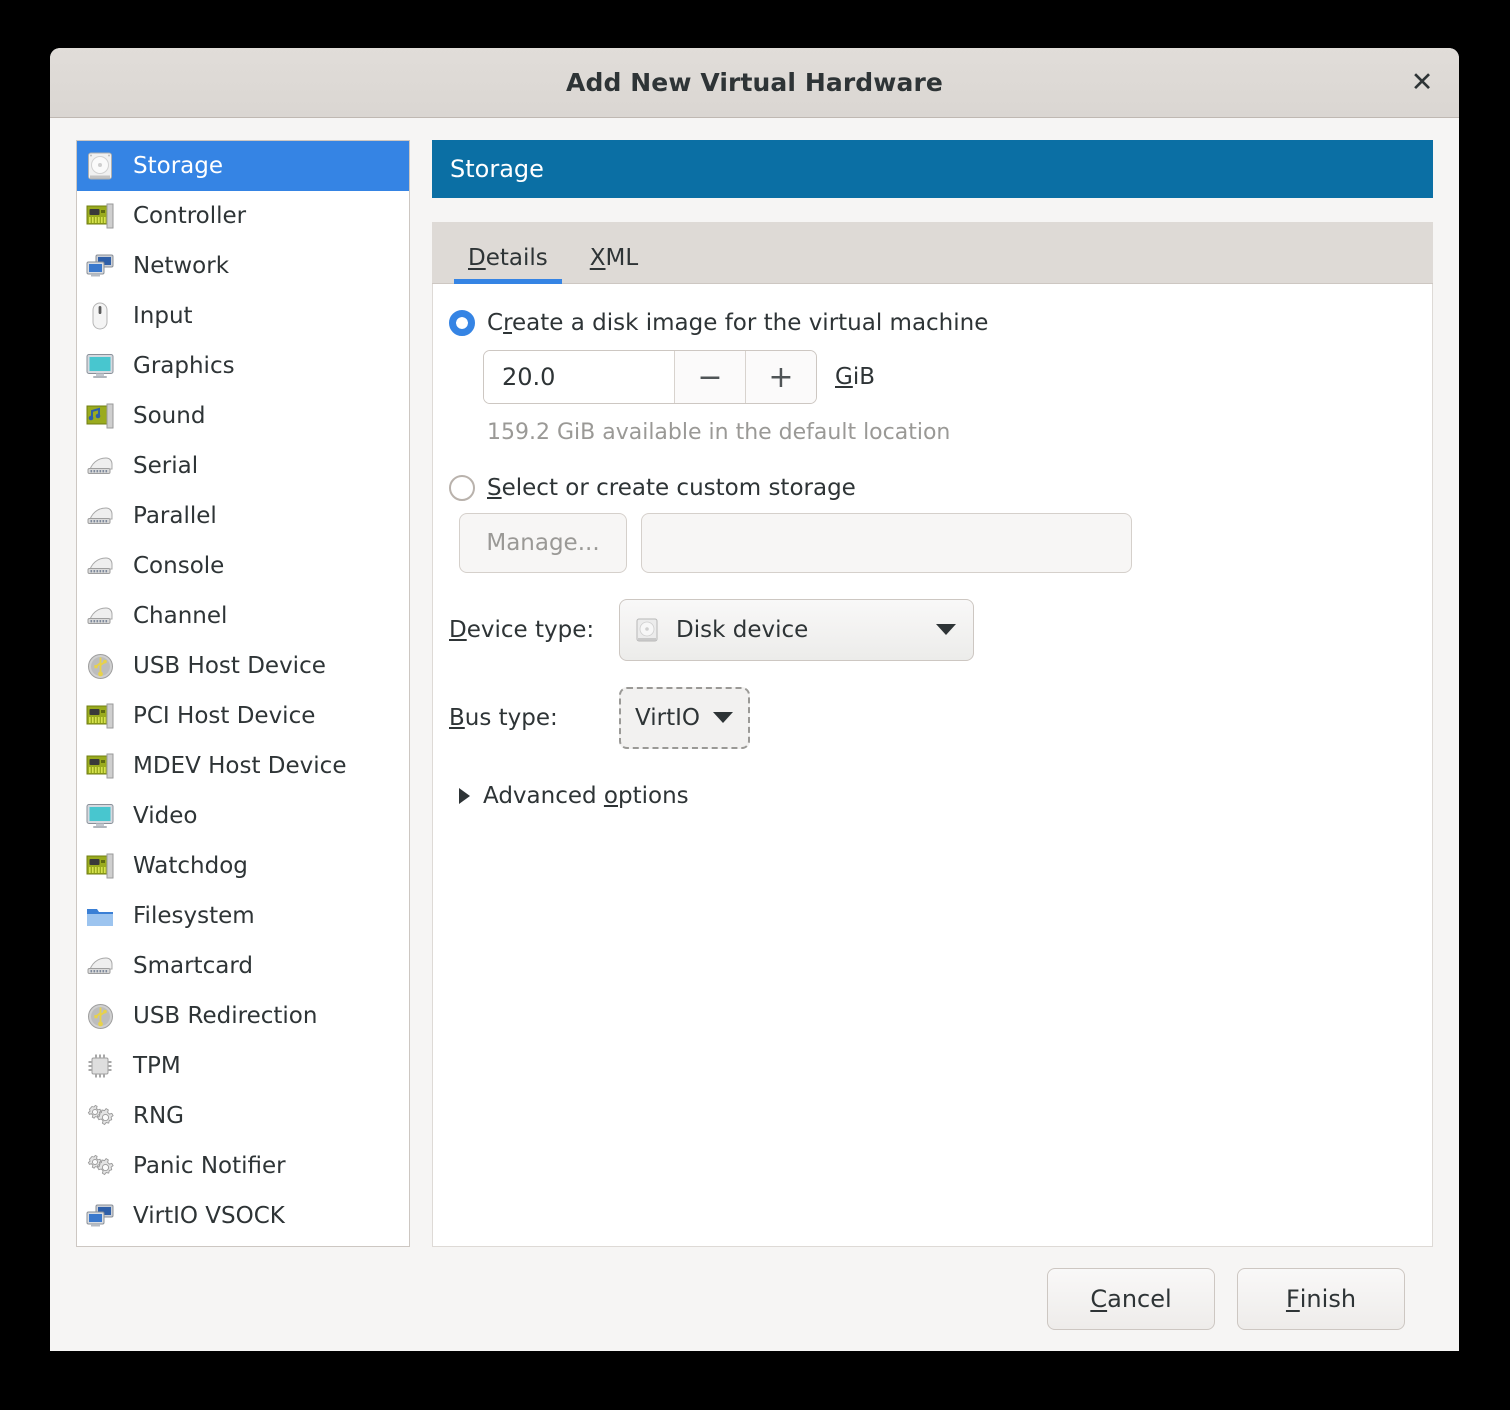 Image resolution: width=1510 pixels, height=1410 pixels. Describe the element at coordinates (100, 916) in the screenshot. I see `folder-icon` at that location.